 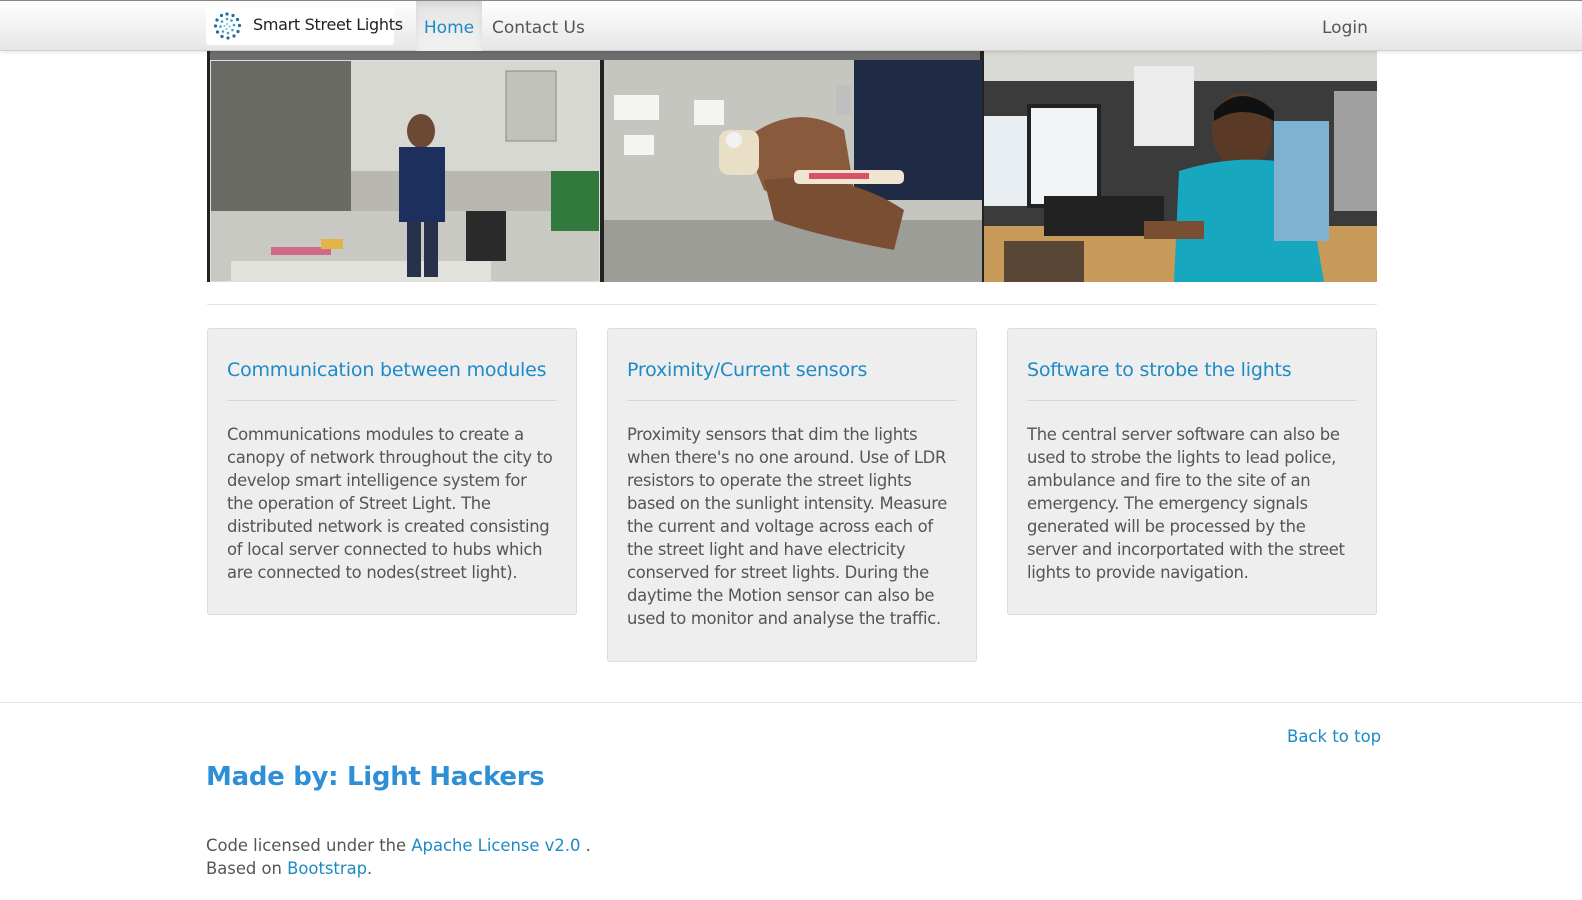 I want to click on hero-photo-workshop, so click(x=405, y=171).